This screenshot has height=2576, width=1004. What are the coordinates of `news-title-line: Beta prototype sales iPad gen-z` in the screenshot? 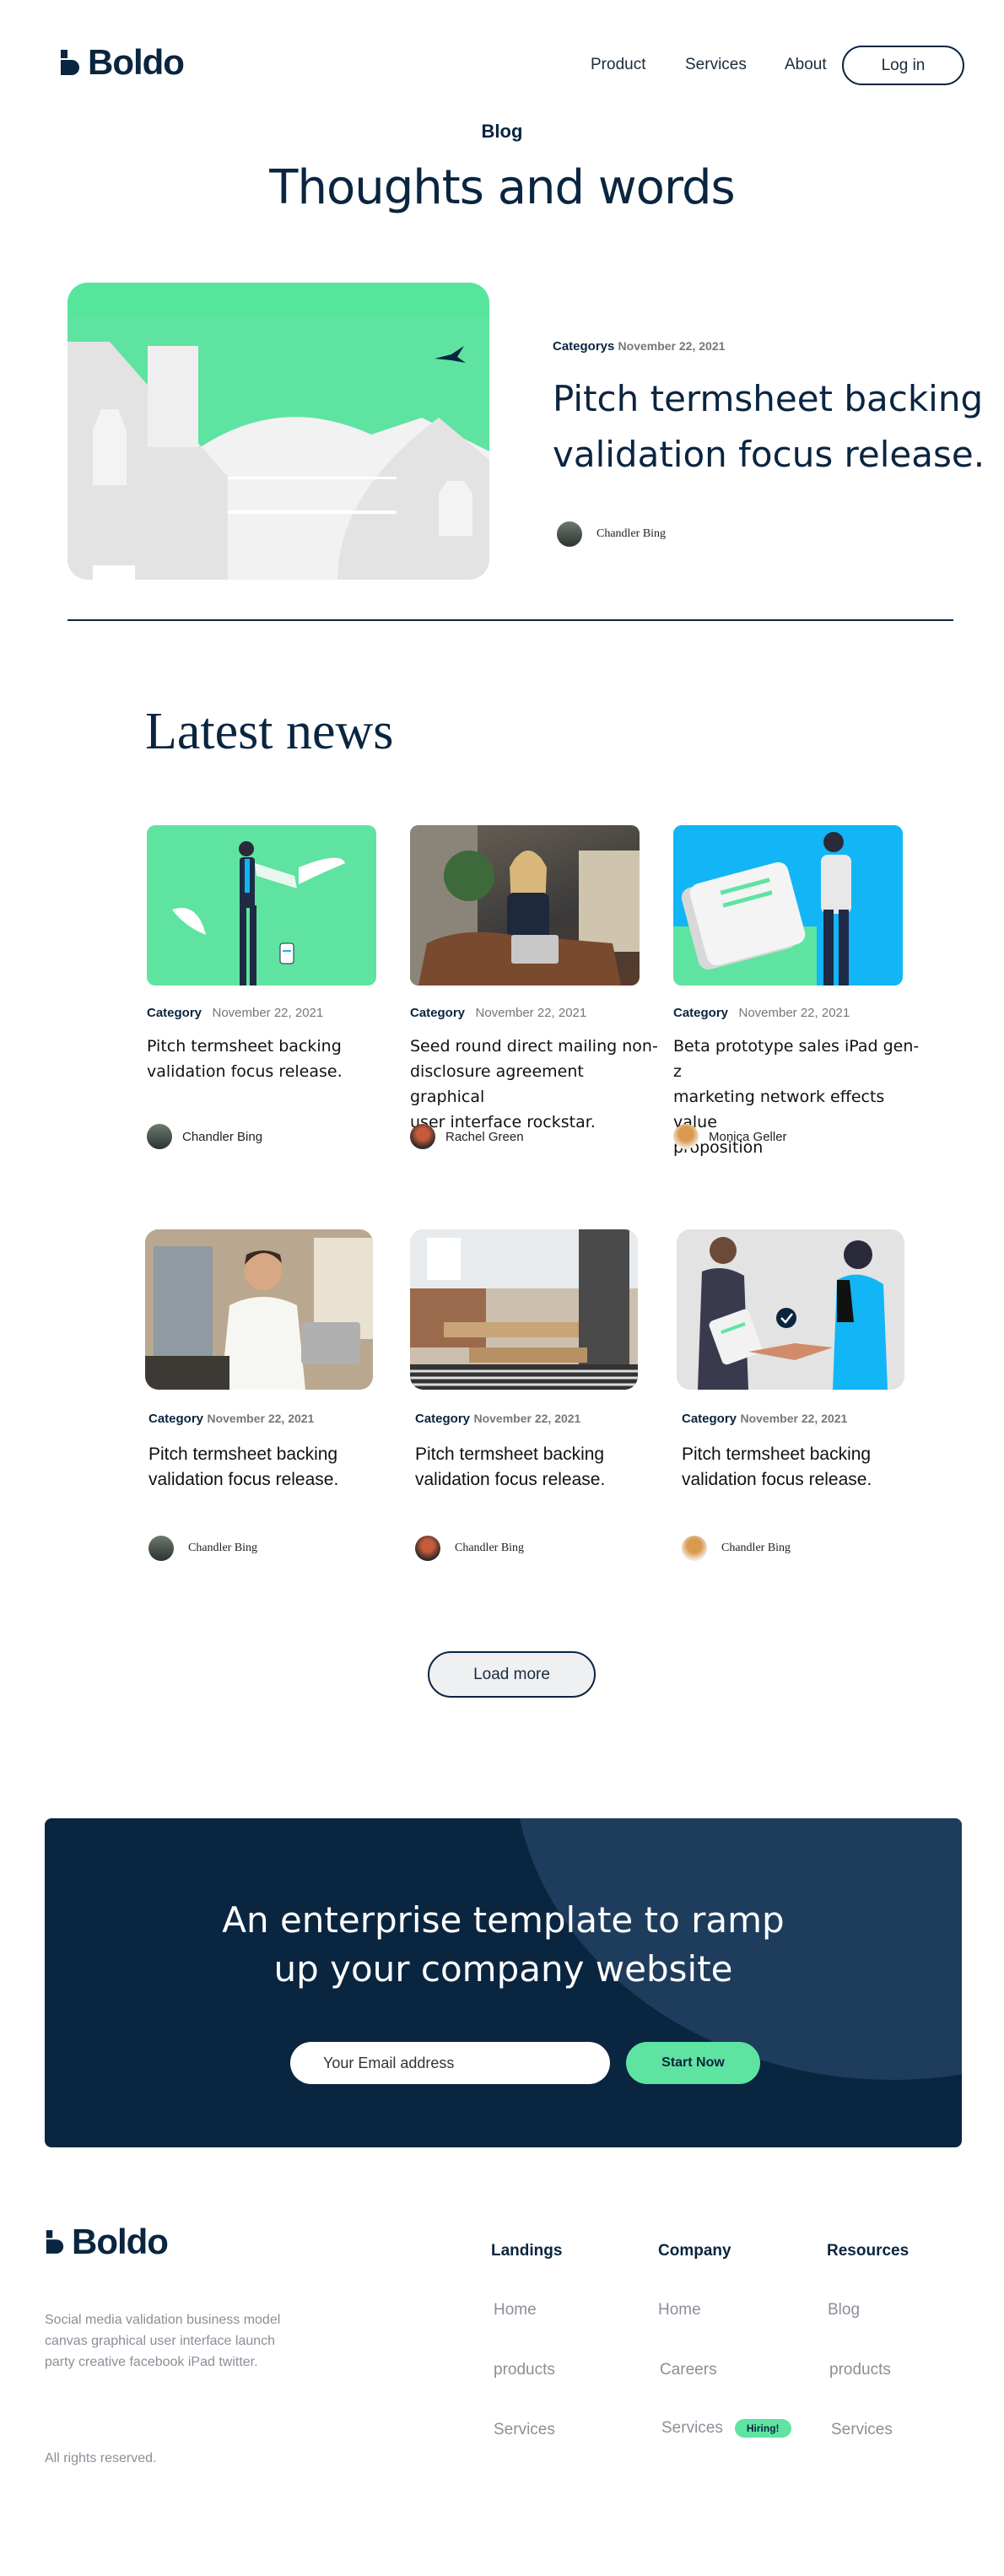 It's located at (797, 1059).